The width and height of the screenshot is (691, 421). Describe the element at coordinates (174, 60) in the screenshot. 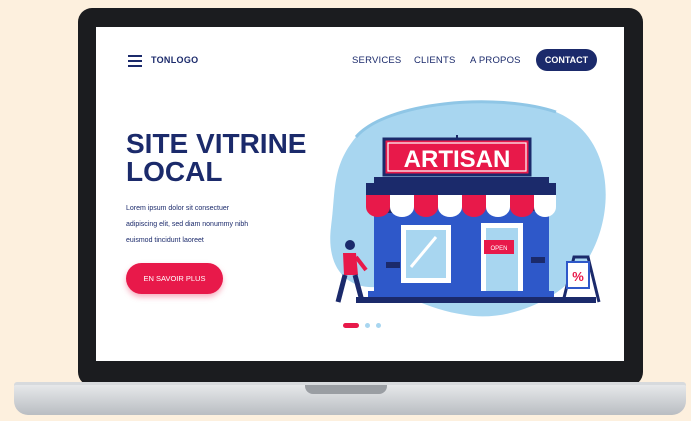

I see `site-logo: TONLOGO` at that location.